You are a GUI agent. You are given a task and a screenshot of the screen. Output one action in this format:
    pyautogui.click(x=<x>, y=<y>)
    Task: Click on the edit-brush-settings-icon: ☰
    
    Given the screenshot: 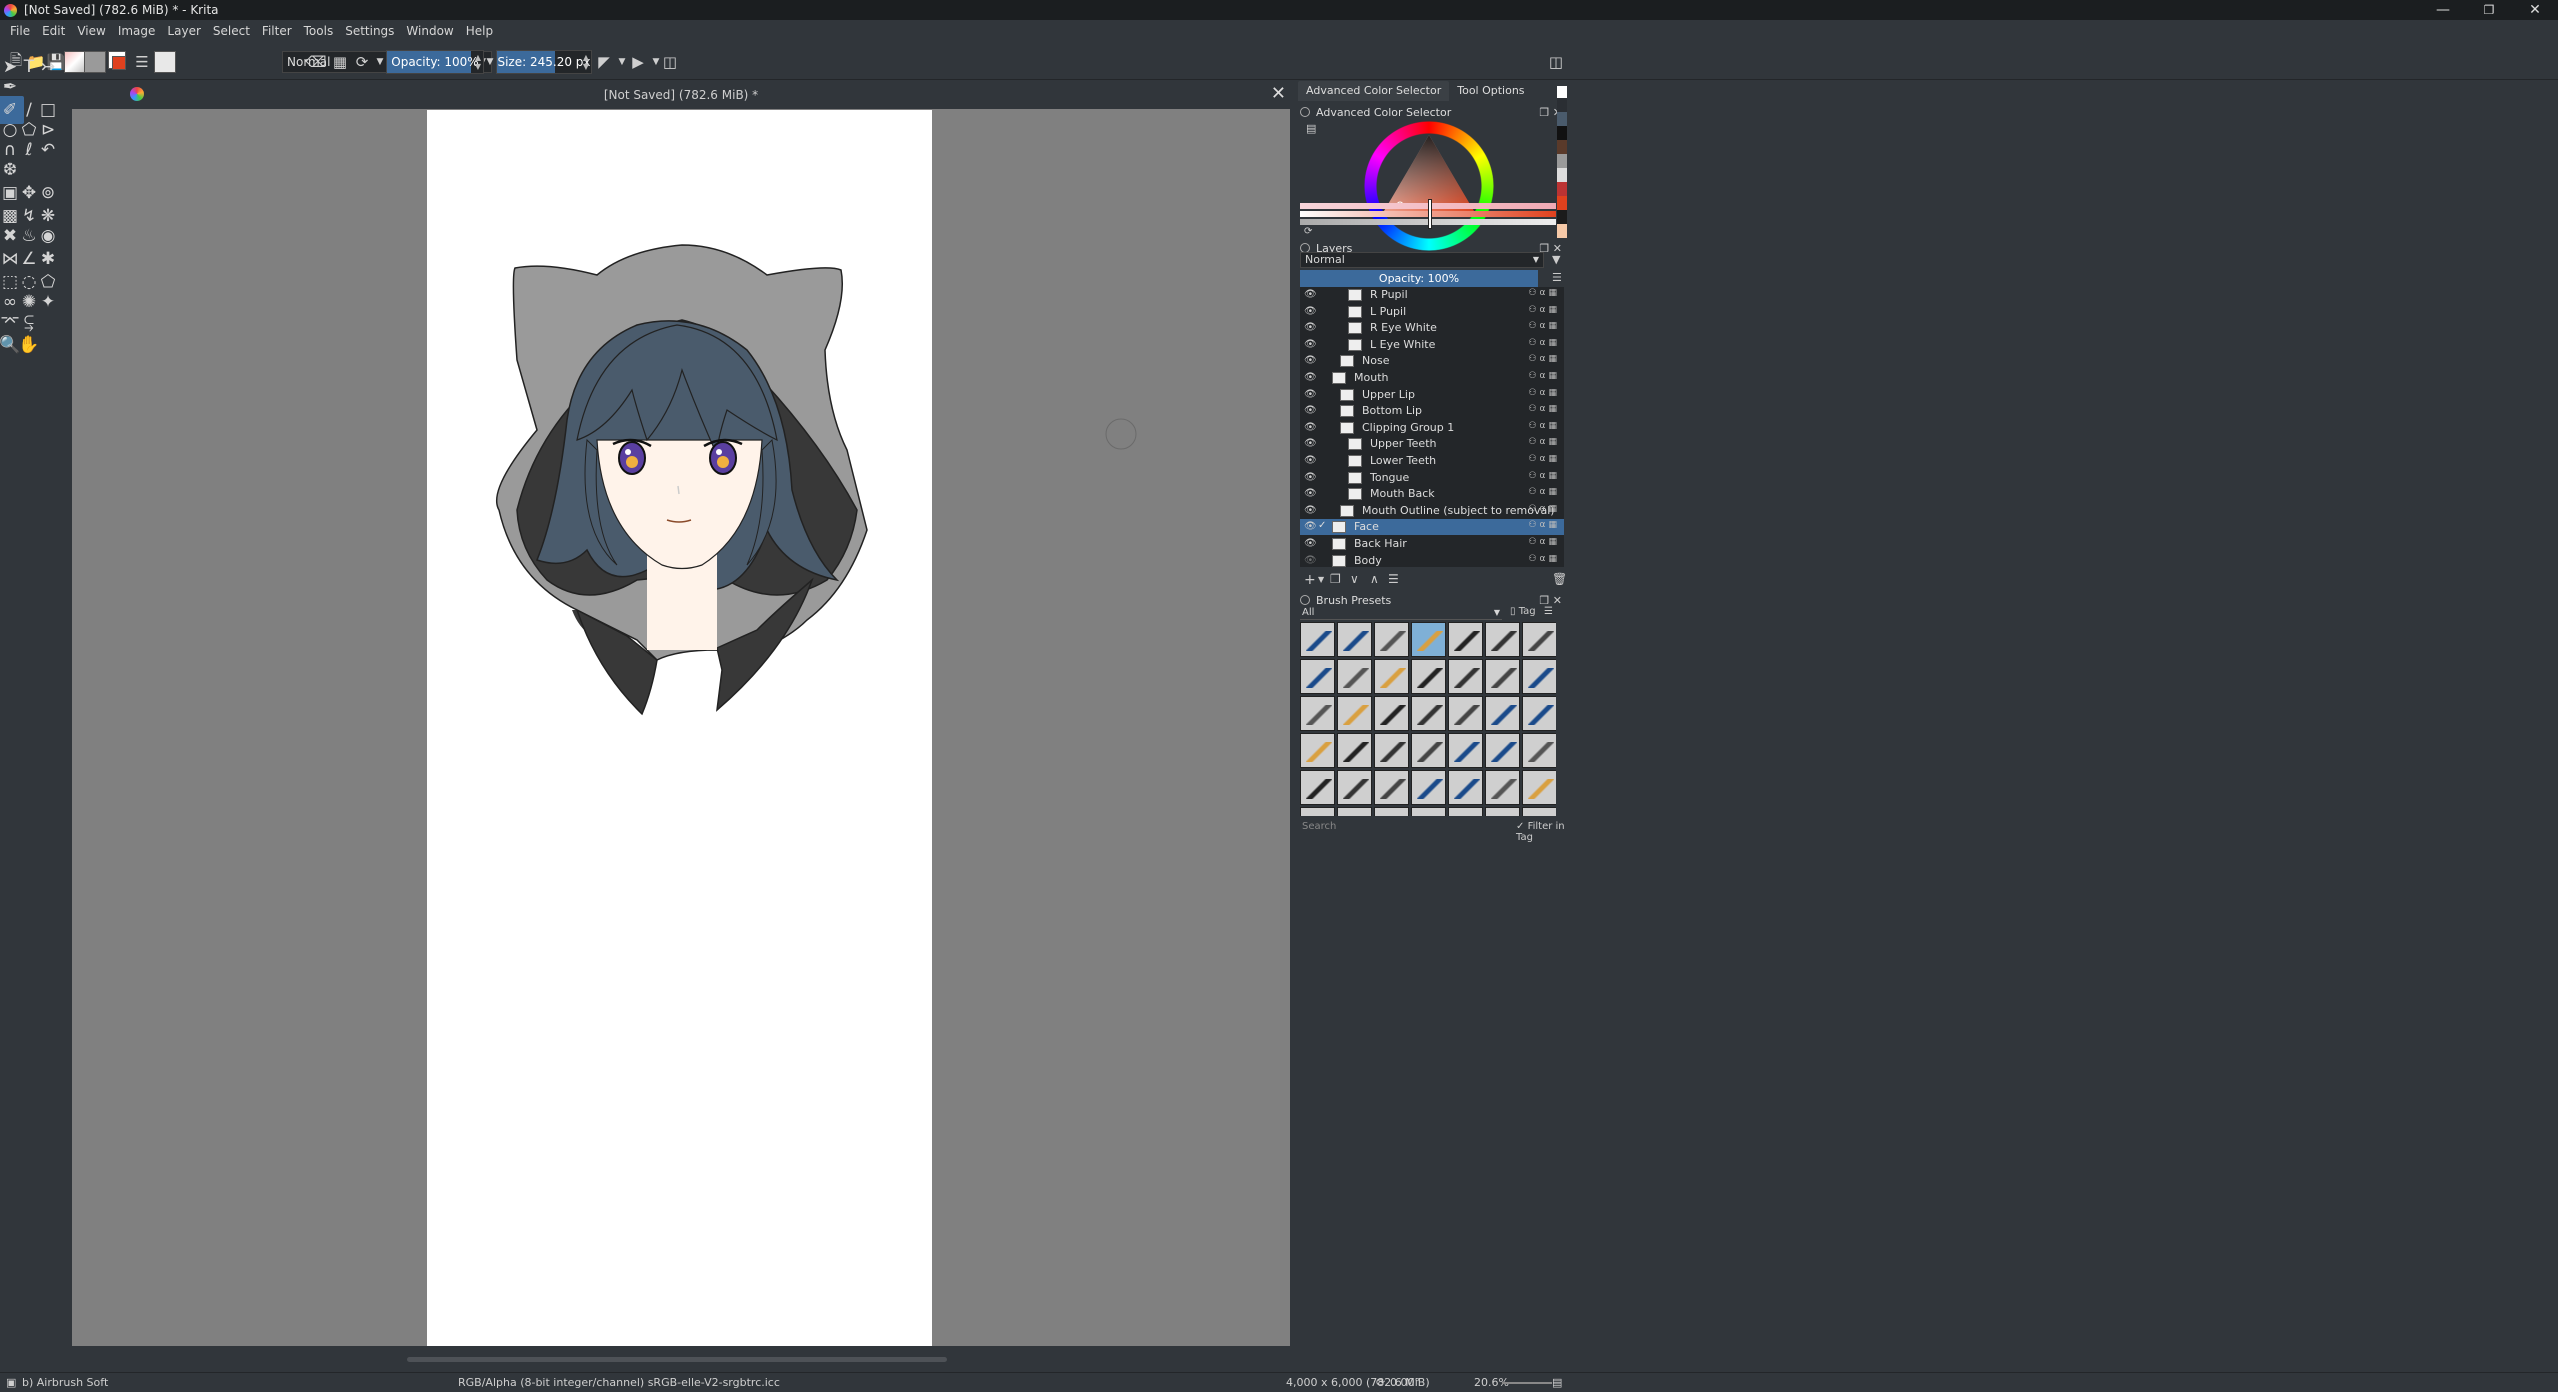 What is the action you would take?
    pyautogui.click(x=142, y=62)
    